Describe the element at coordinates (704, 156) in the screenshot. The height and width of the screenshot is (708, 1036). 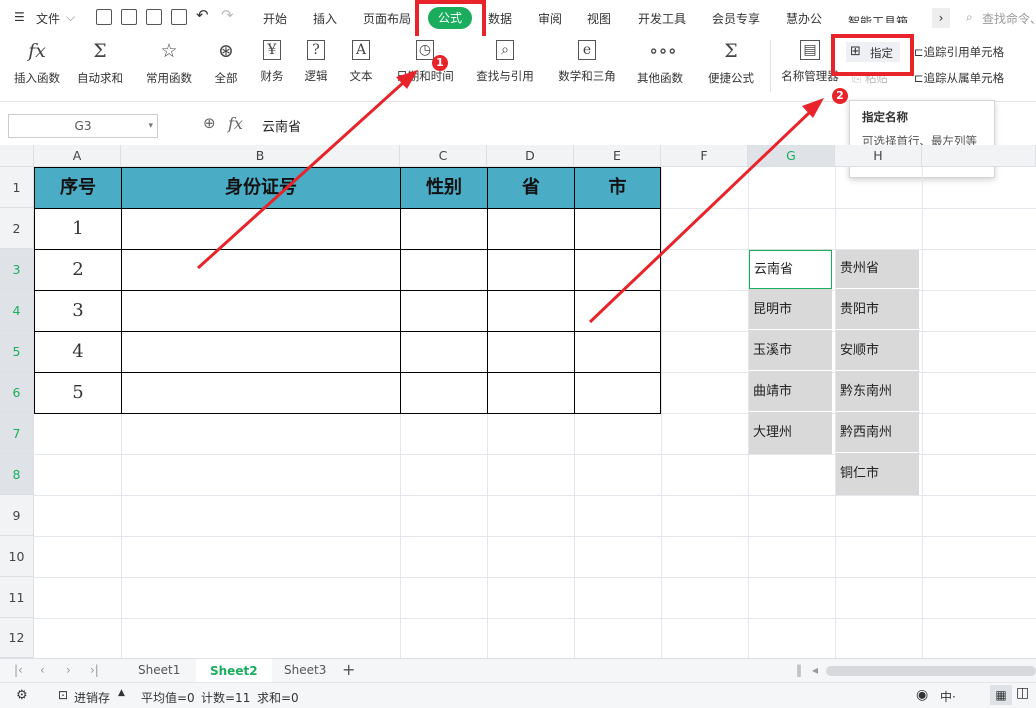
I see `column-header-f: F` at that location.